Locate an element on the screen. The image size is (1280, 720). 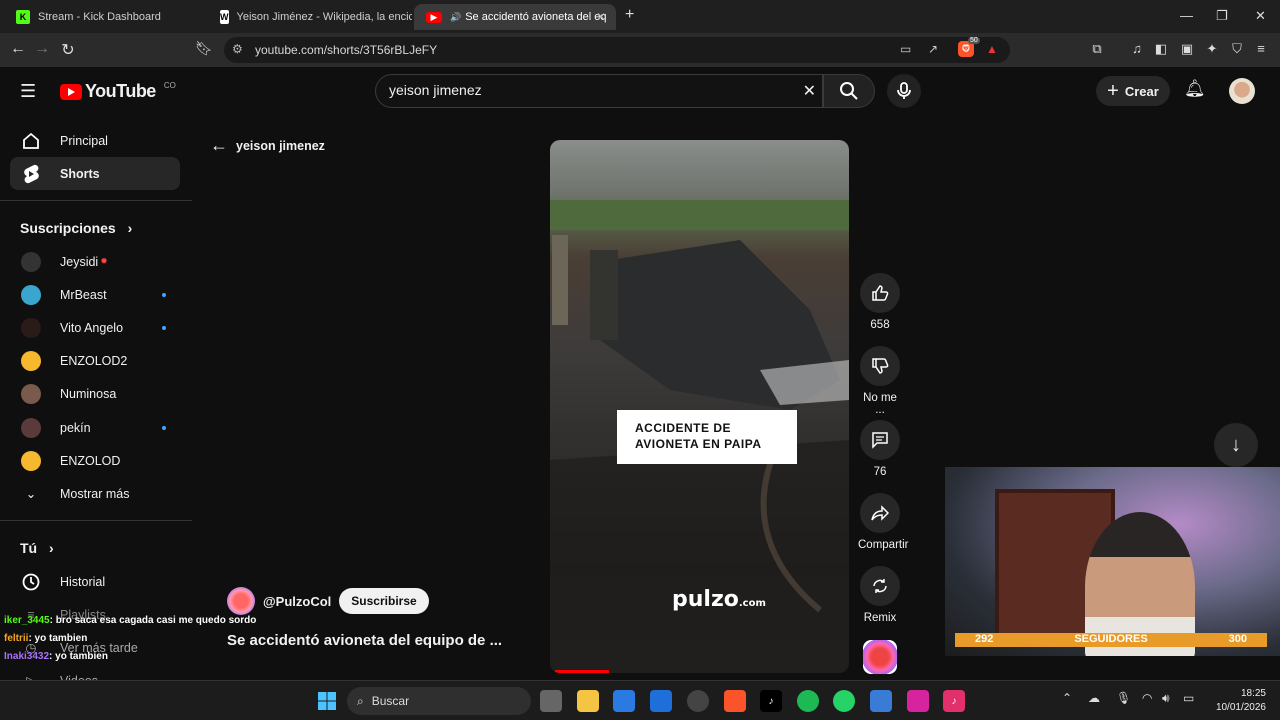
microsoft-store-icon is located at coordinates (624, 701).